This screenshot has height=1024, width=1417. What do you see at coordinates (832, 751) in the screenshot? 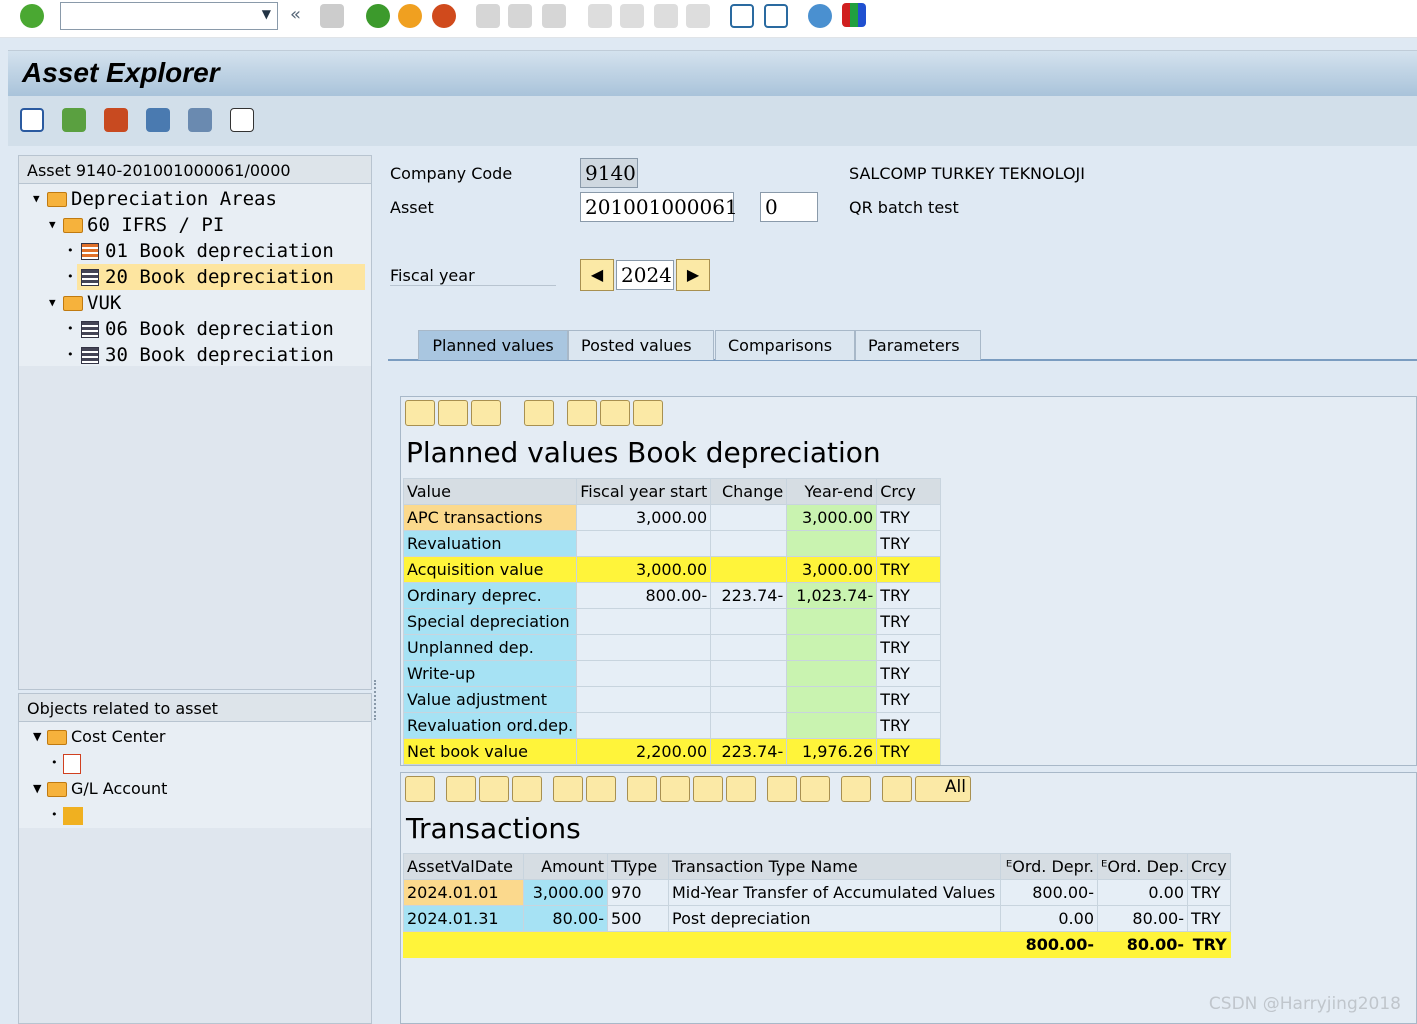
I see `table-cell: 1,976.26` at bounding box center [832, 751].